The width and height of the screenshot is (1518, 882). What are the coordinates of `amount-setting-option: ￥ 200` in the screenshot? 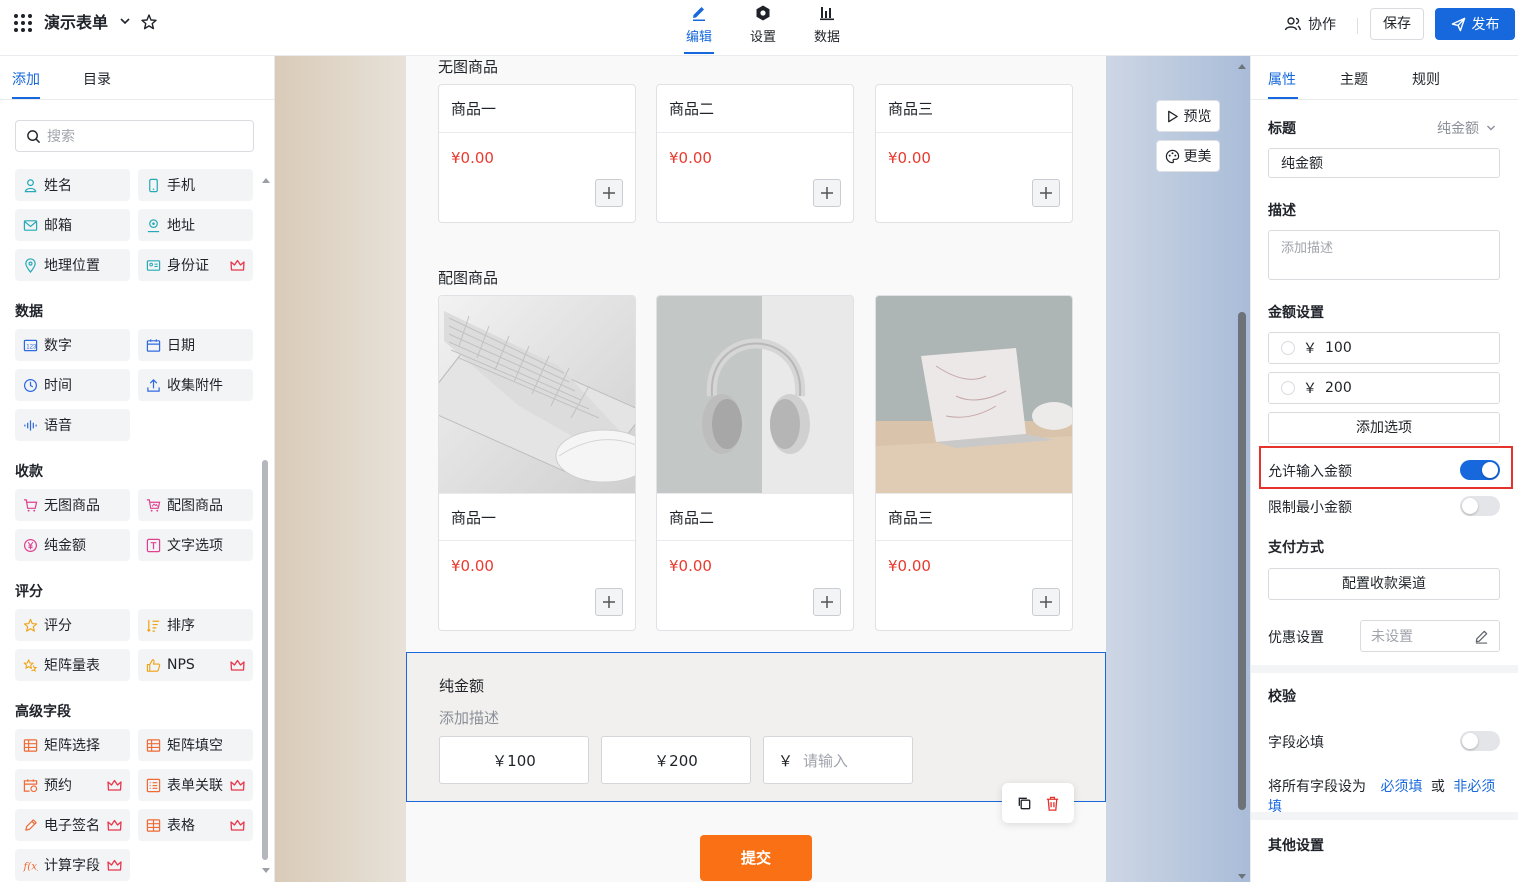 It's located at (1384, 388).